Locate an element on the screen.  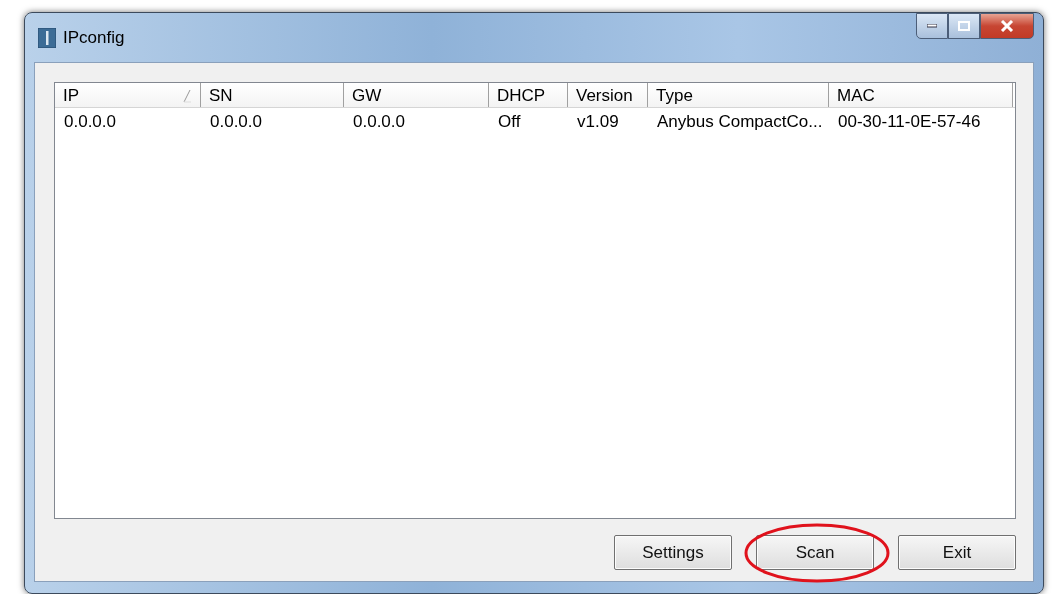
column-header: SN is located at coordinates (272, 95).